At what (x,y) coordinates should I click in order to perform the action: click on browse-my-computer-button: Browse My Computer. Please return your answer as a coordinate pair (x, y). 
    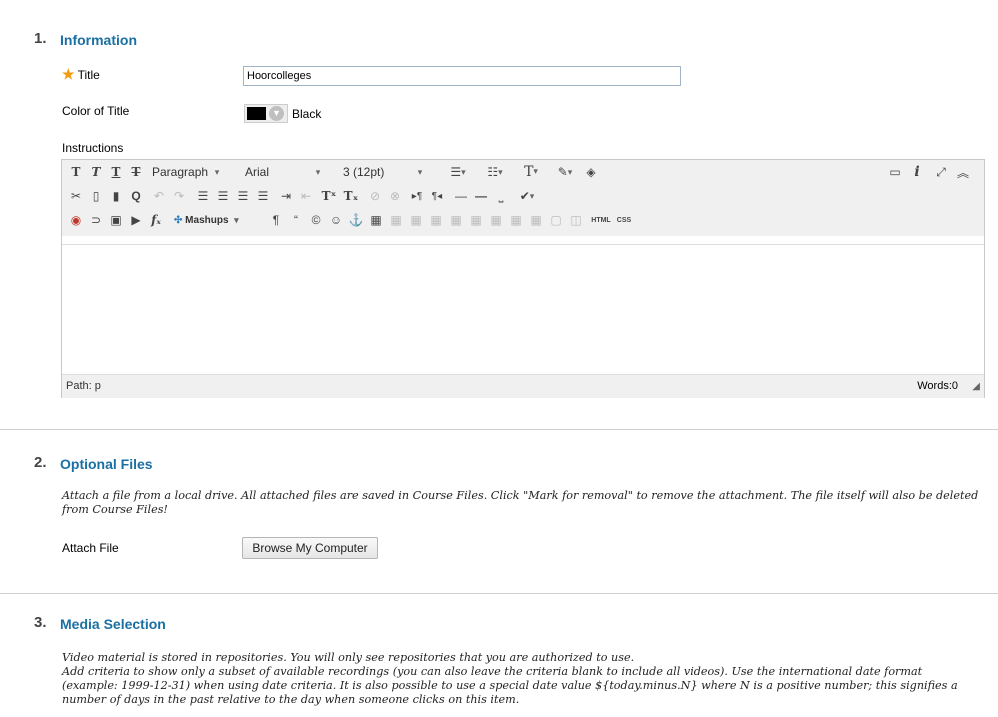
    Looking at the image, I should click on (310, 548).